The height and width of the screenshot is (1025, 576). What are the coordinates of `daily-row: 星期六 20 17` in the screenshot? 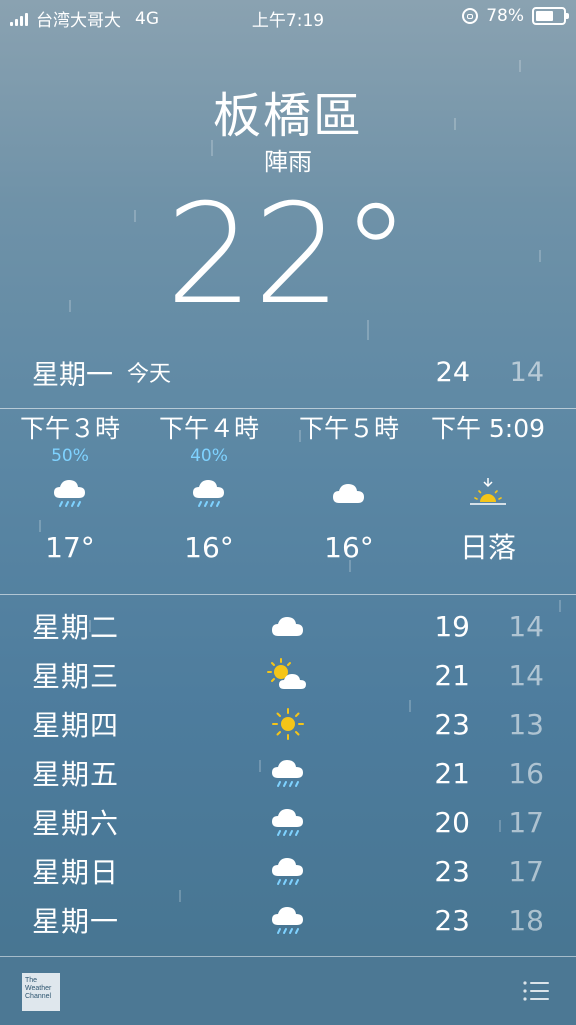 It's located at (288, 822).